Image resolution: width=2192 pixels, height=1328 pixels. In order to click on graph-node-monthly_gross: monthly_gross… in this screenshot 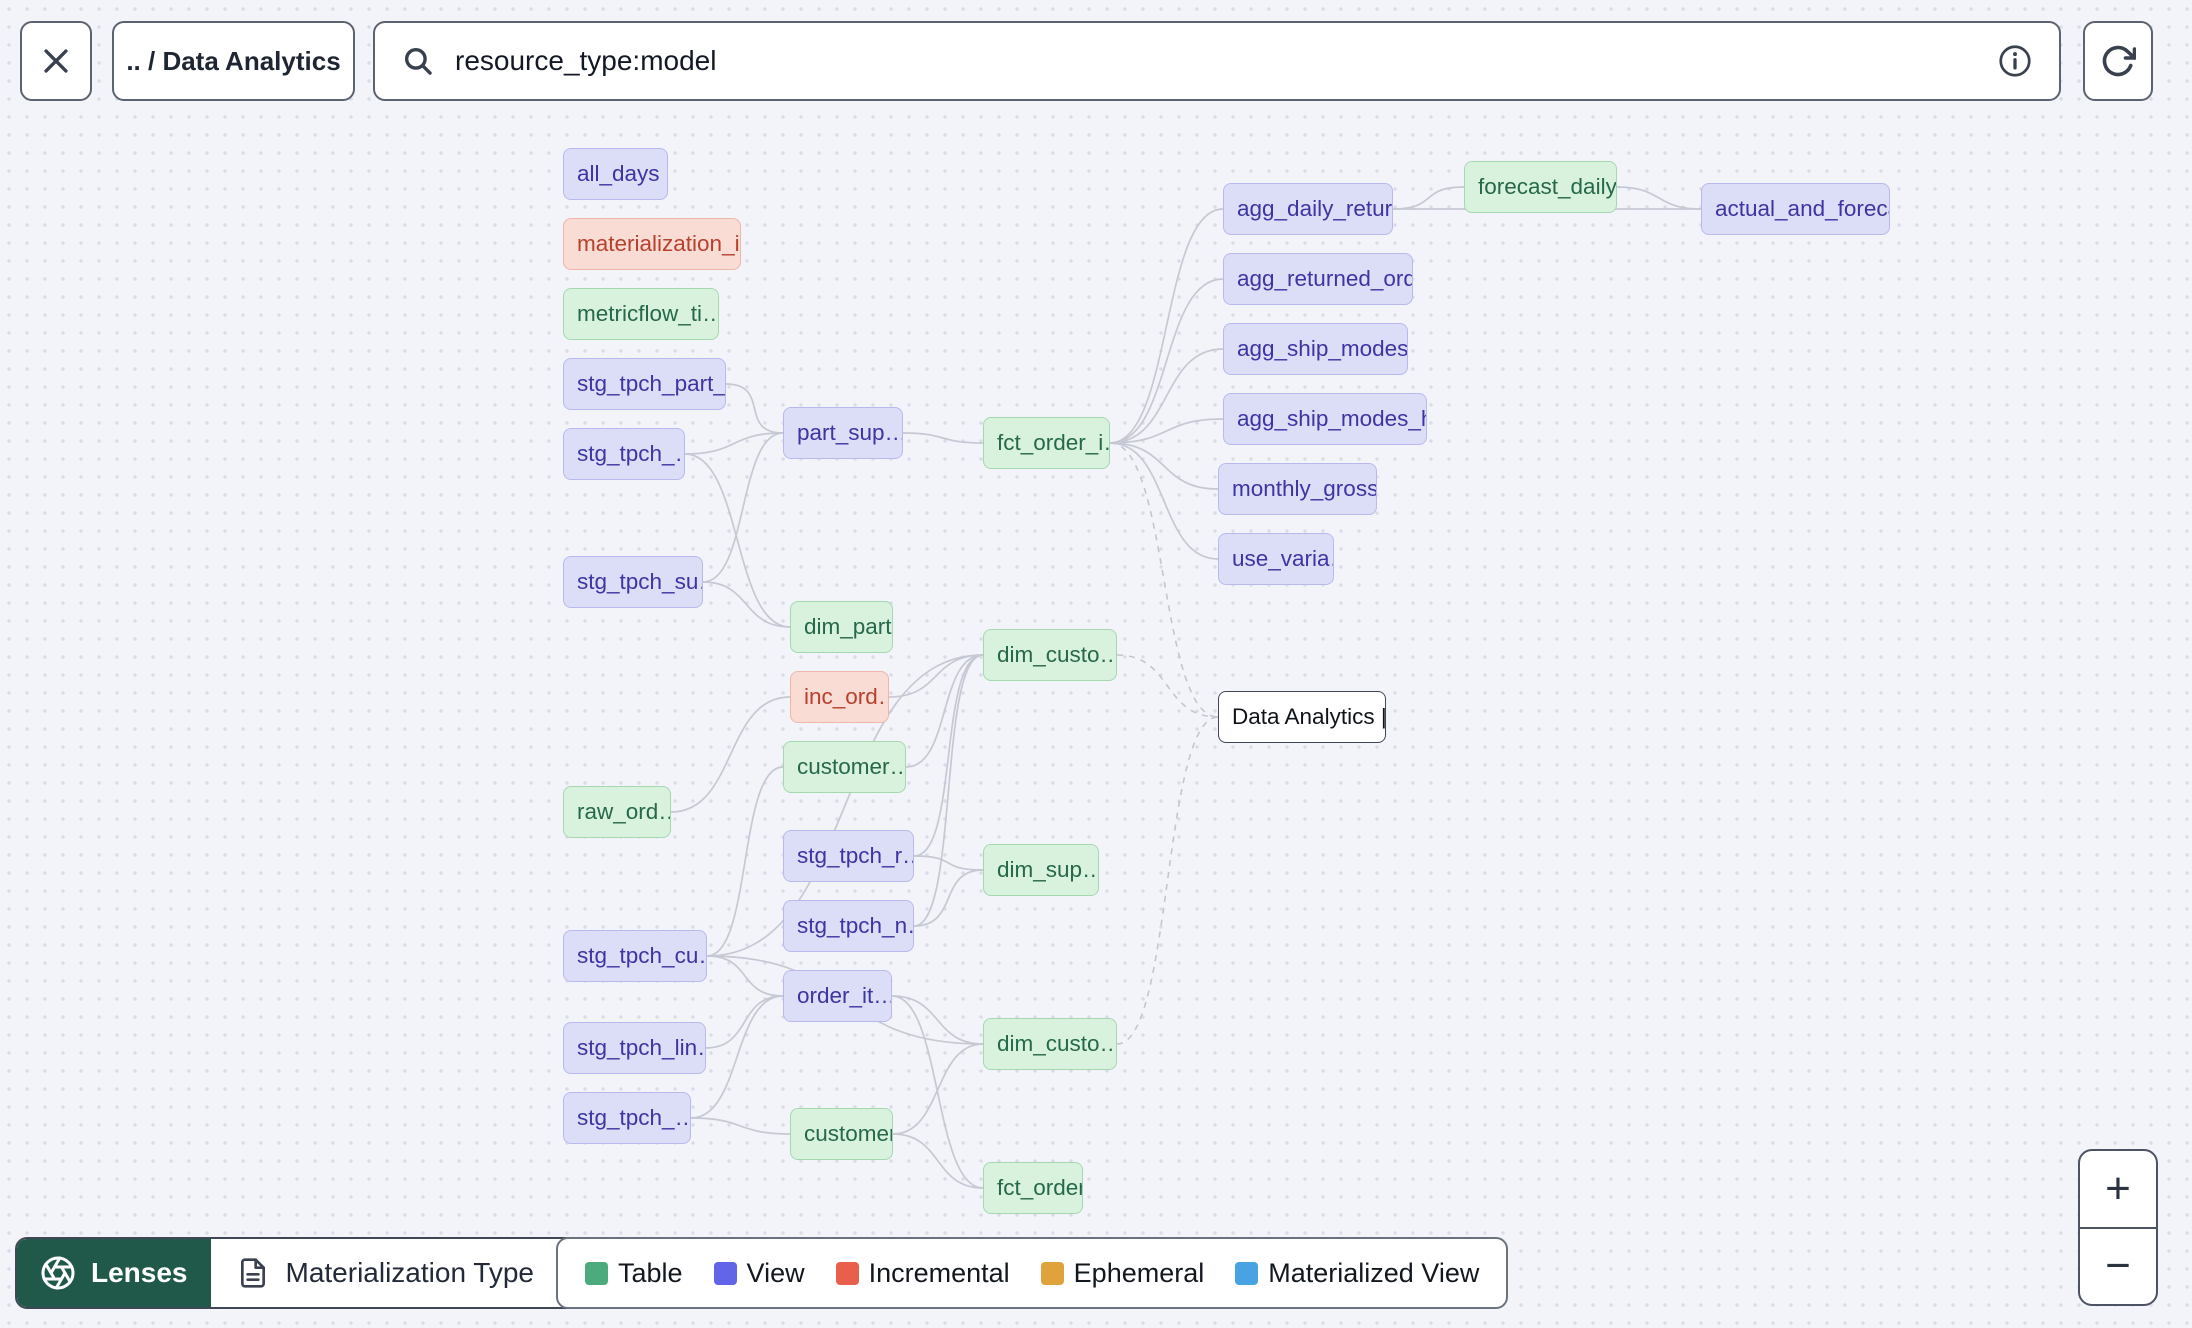, I will do `click(1297, 489)`.